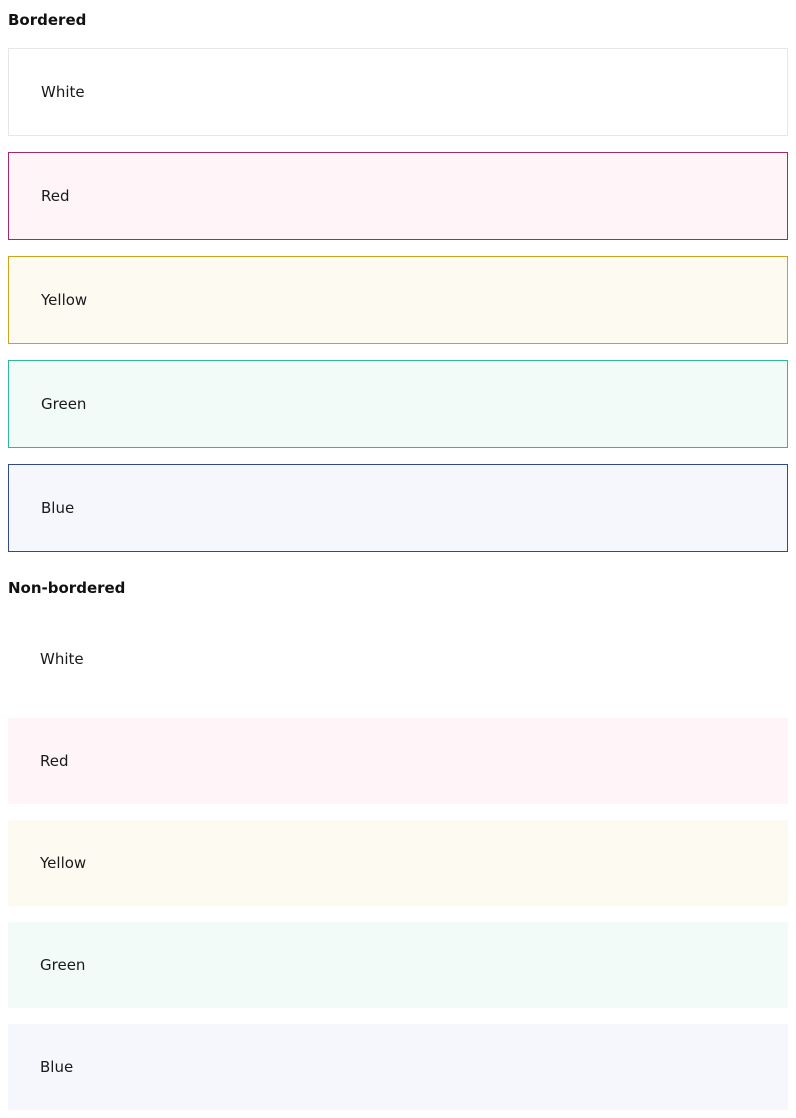 The width and height of the screenshot is (796, 1118). What do you see at coordinates (398, 863) in the screenshot?
I see `panel-plain-yellow: Yellow` at bounding box center [398, 863].